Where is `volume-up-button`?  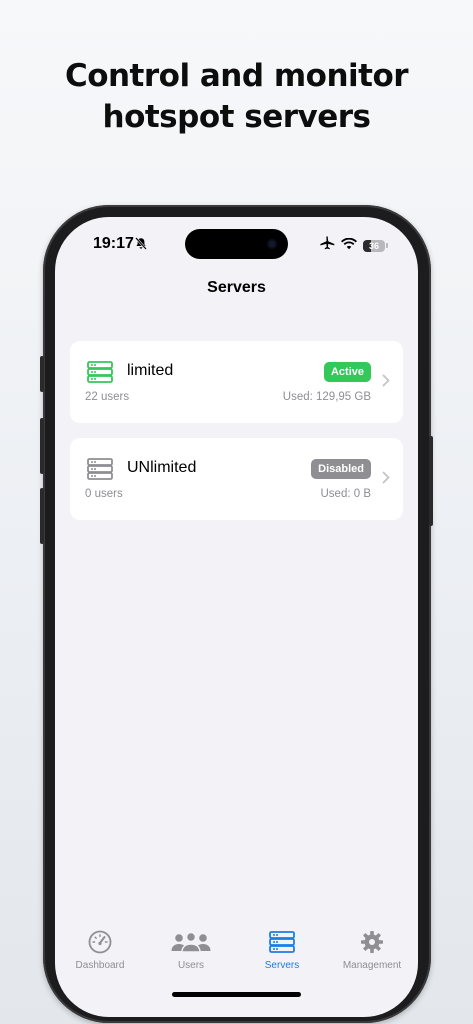 volume-up-button is located at coordinates (42, 446).